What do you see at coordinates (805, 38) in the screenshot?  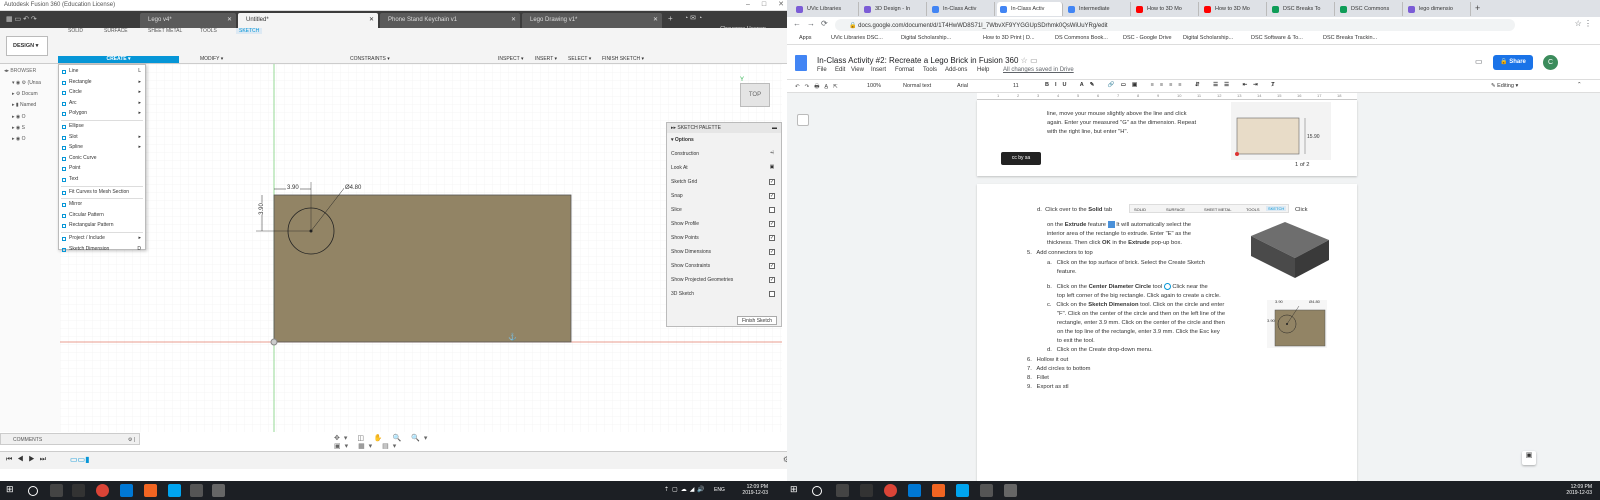 I see `bookmark-0: Apps` at bounding box center [805, 38].